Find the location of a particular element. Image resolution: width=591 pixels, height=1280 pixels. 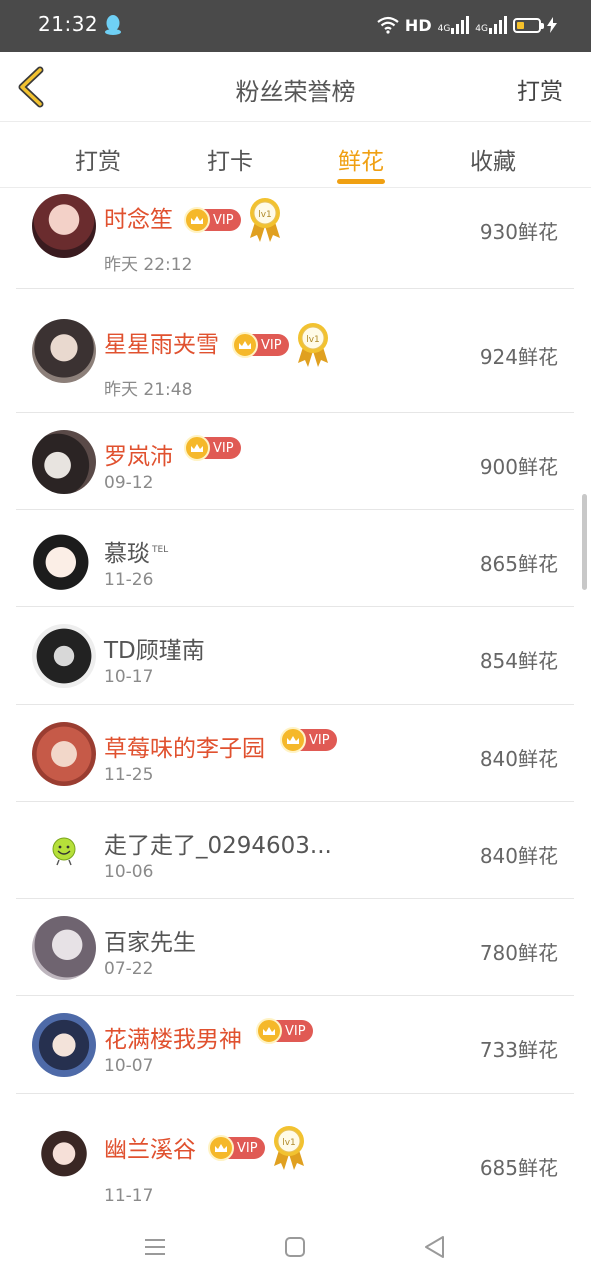

list-item: 星星雨夹雪 VIP lv1 昨天 21:48 924鲜花 is located at coordinates (295, 351).